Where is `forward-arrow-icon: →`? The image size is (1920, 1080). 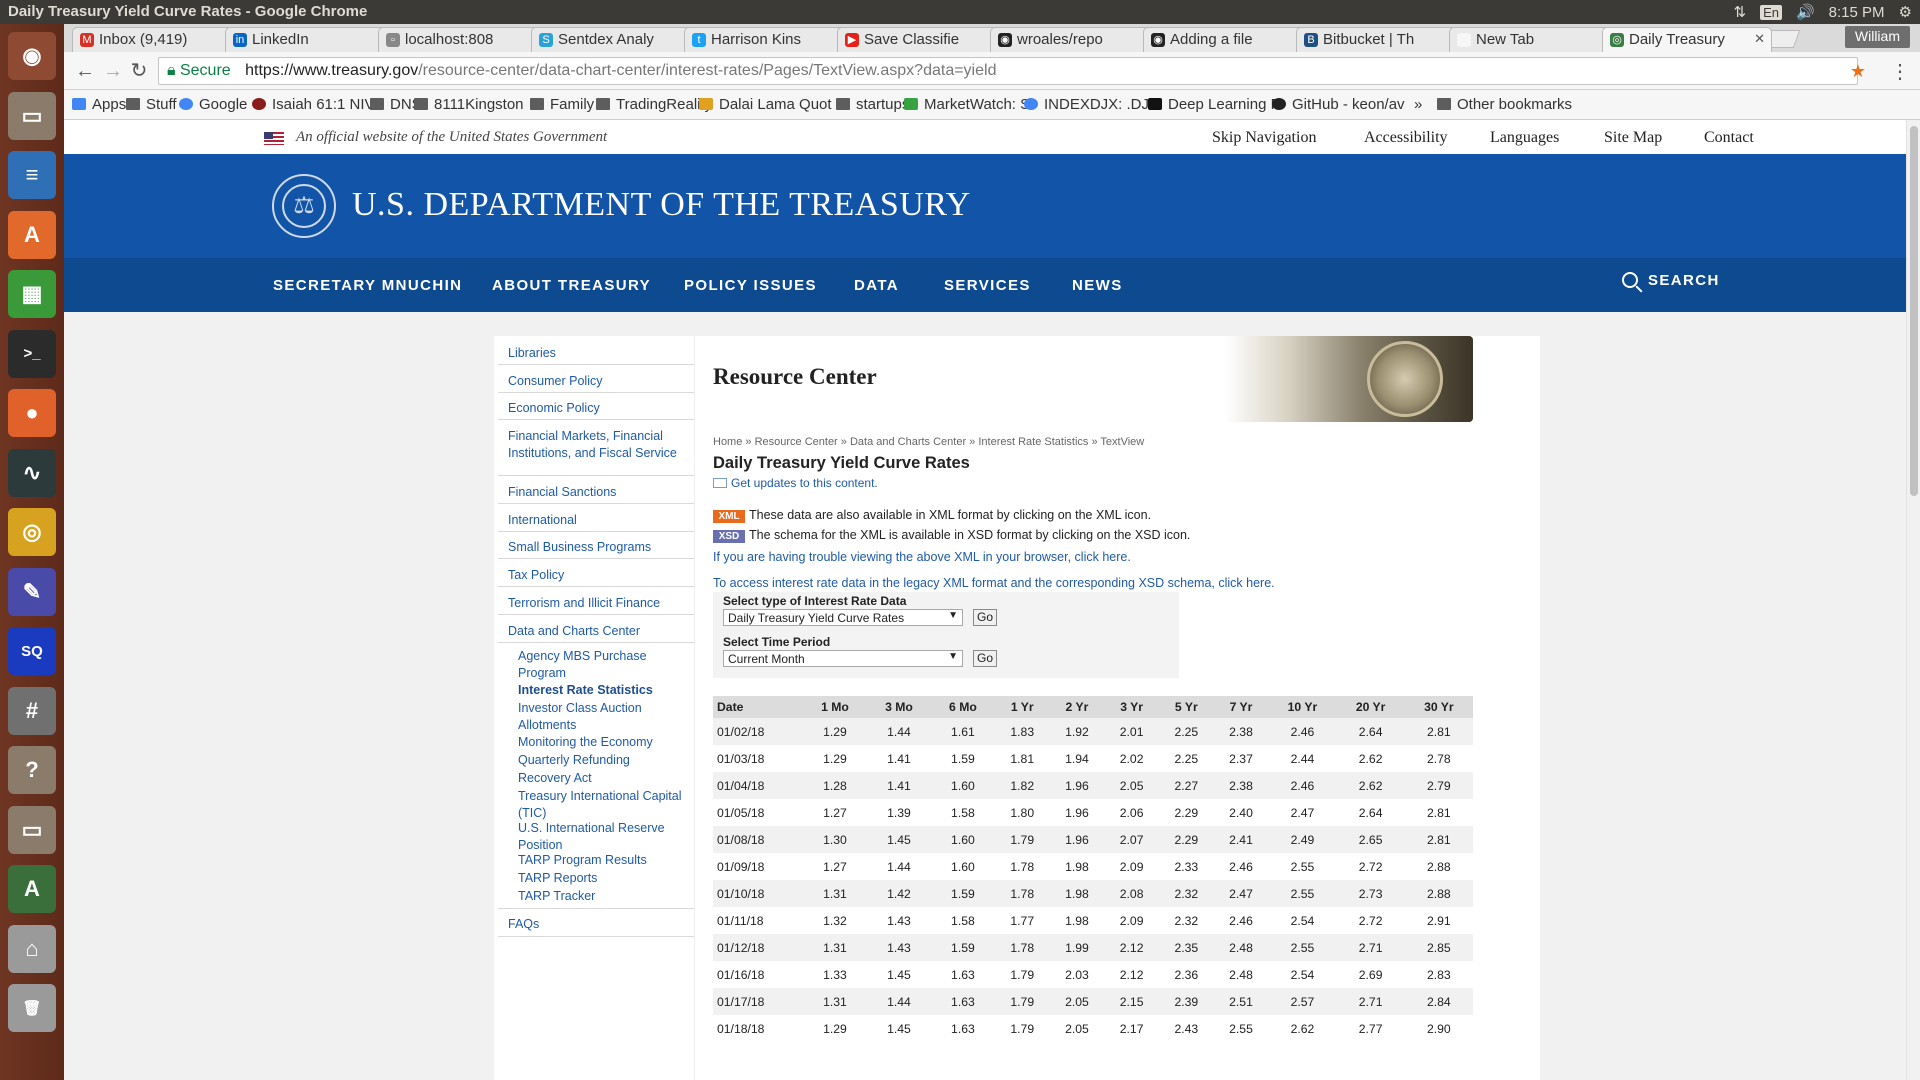 forward-arrow-icon: → is located at coordinates (113, 71).